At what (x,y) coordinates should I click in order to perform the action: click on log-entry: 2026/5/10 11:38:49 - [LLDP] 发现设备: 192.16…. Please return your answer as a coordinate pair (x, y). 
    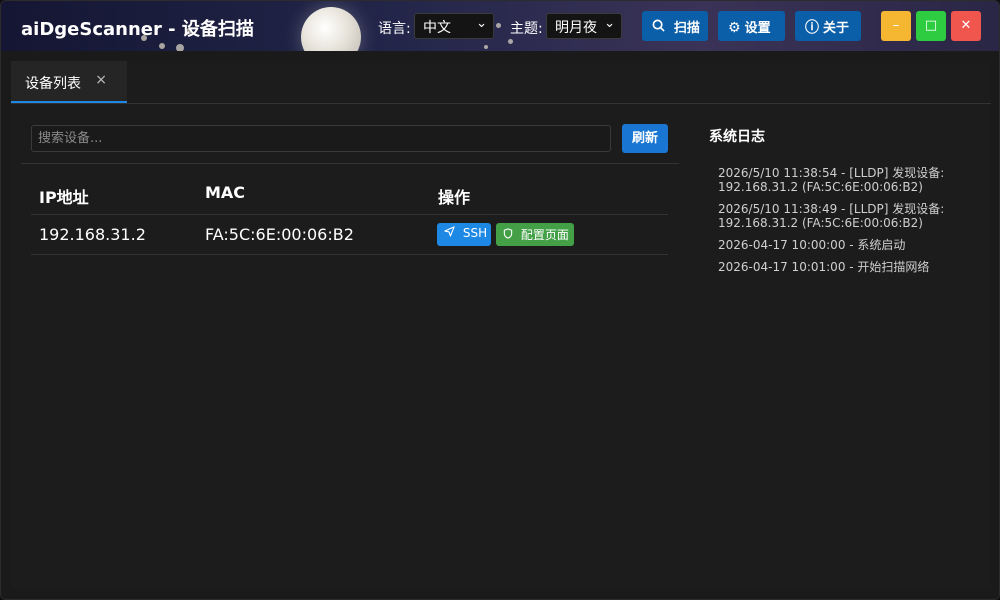
    Looking at the image, I should click on (831, 216).